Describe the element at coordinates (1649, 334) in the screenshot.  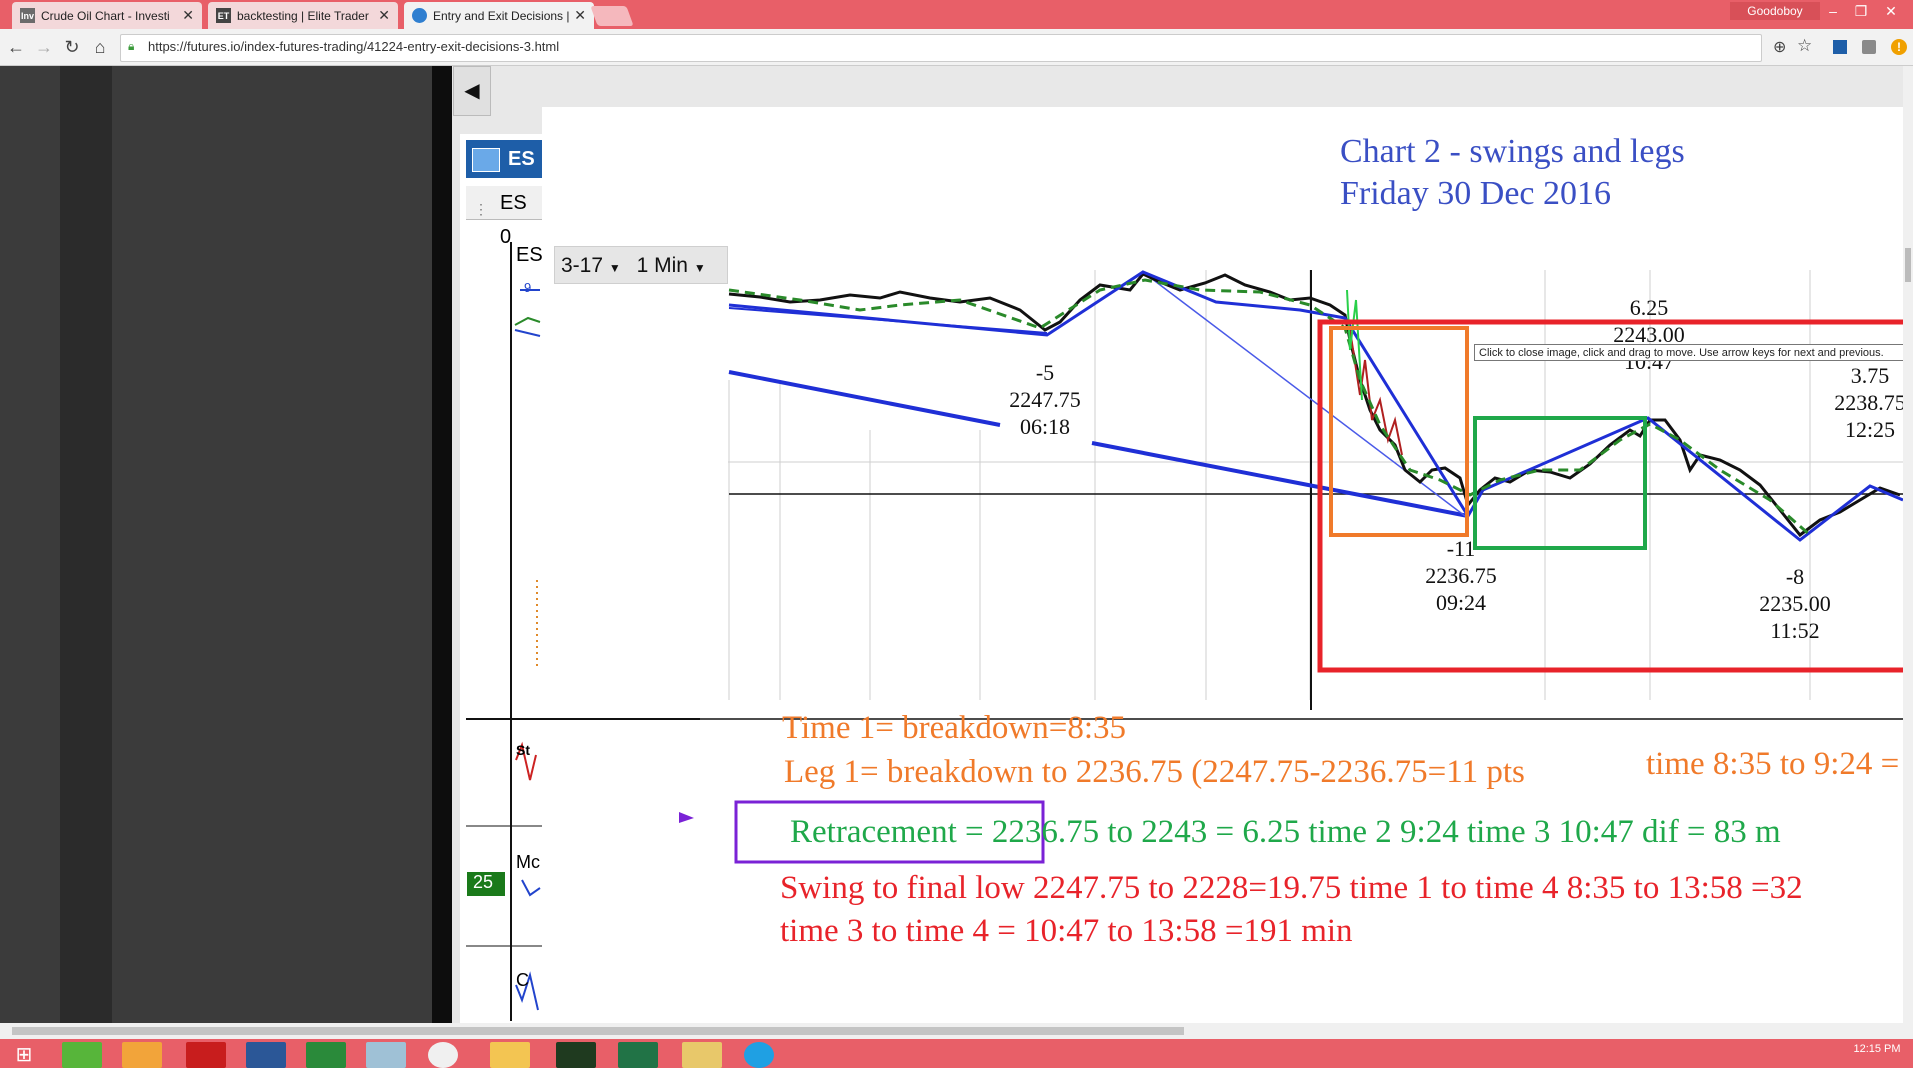
I see `annotation-label: 6.25 2243.00 10:47` at that location.